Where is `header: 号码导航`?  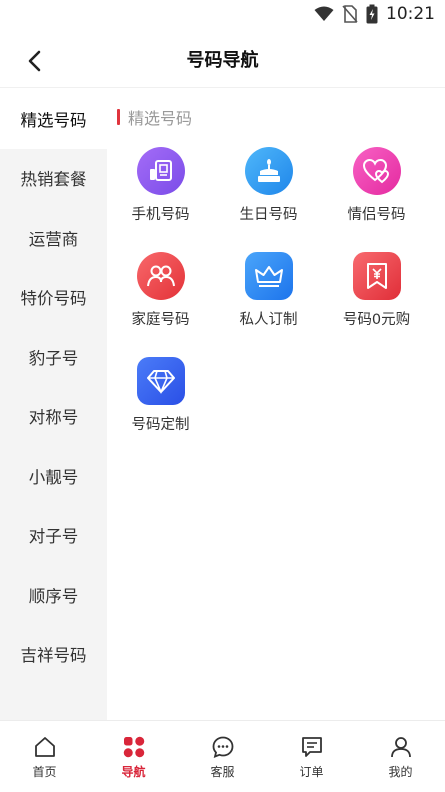
header: 号码导航 is located at coordinates (222, 60).